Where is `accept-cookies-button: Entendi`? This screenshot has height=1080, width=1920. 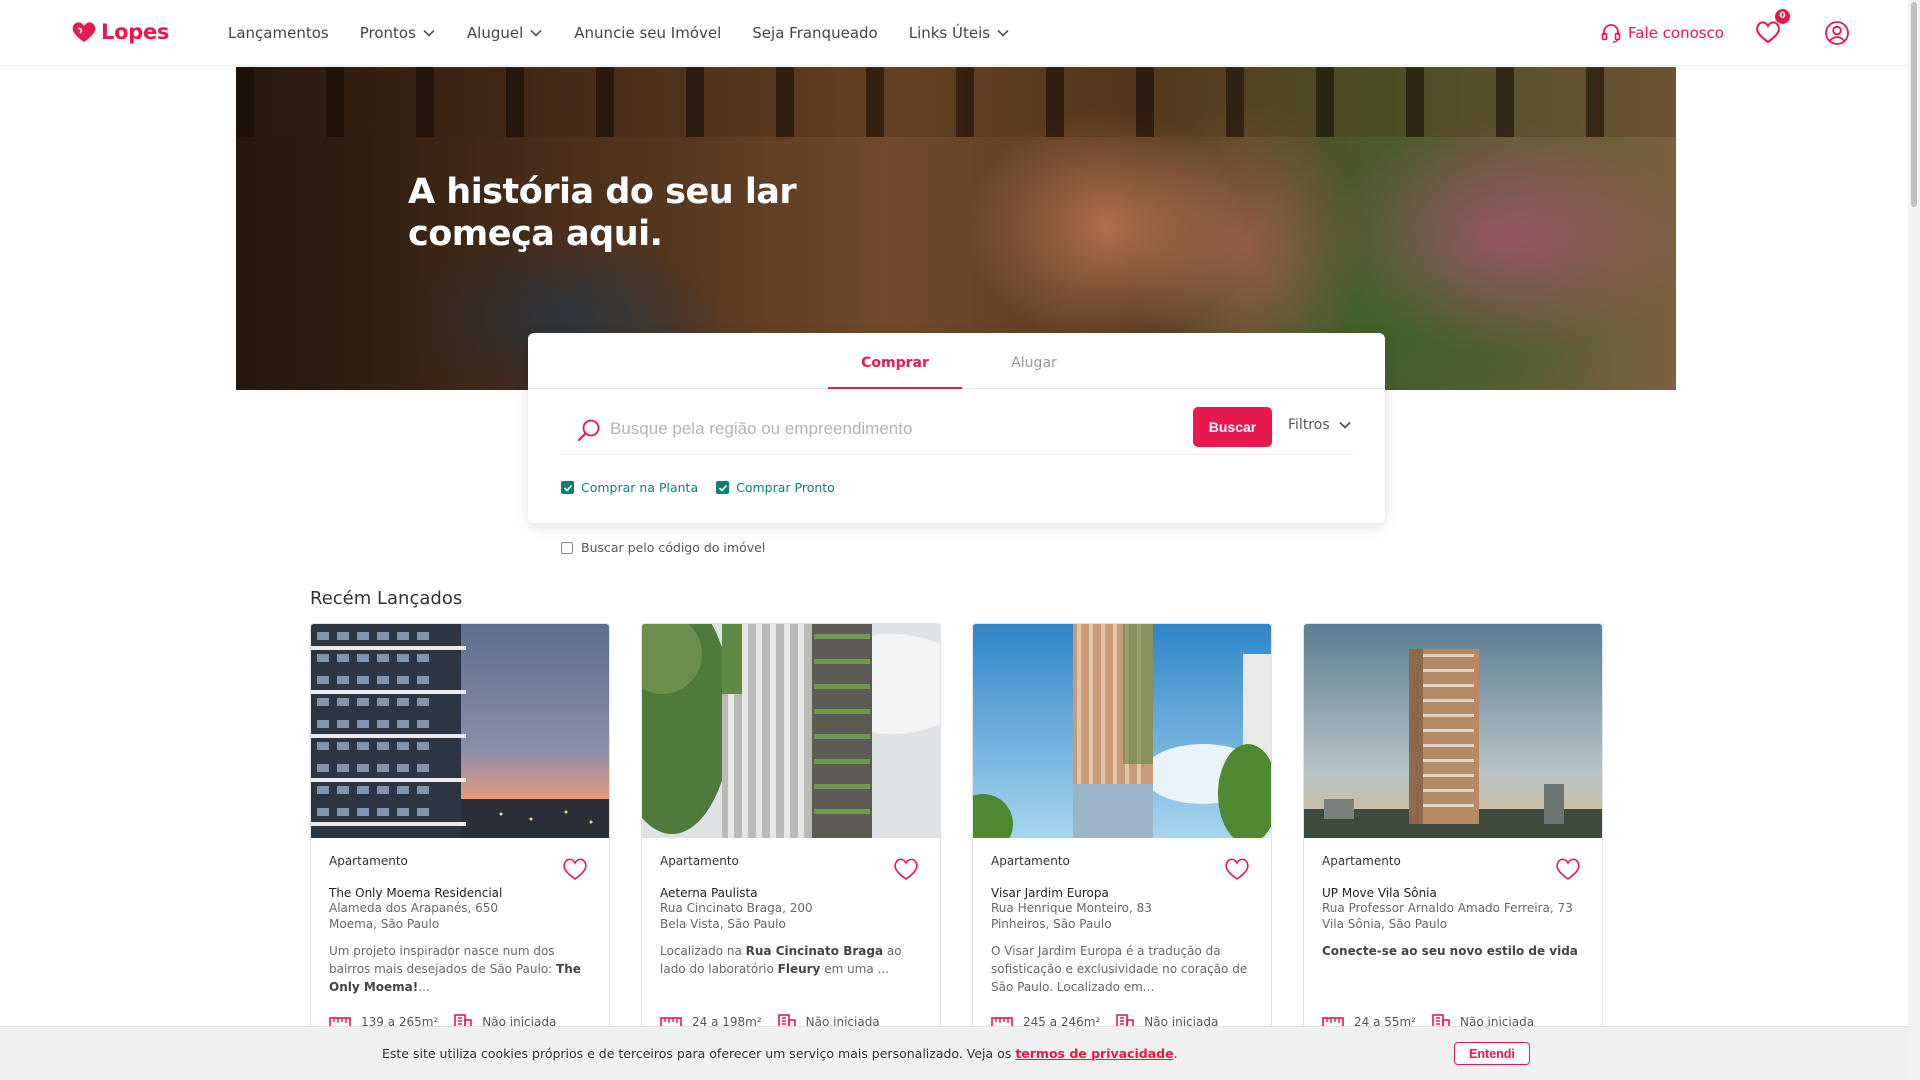
accept-cookies-button: Entendi is located at coordinates (1492, 1053).